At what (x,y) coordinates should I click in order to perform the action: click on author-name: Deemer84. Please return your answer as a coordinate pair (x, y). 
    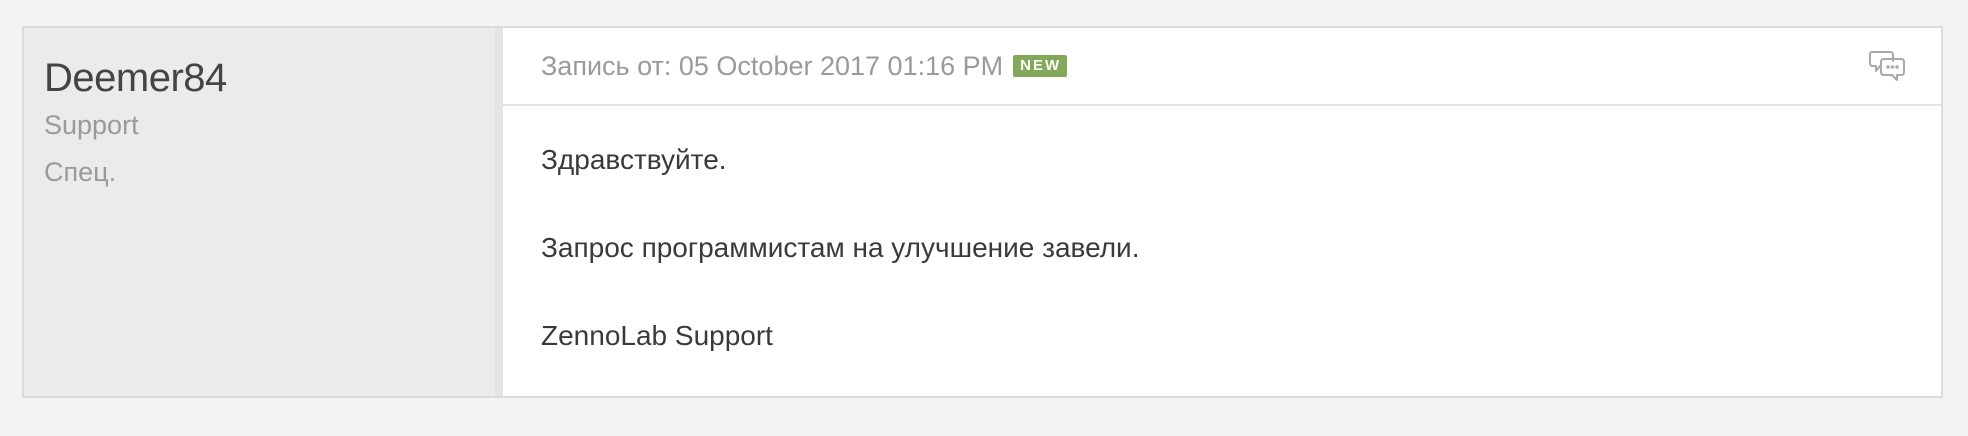
    Looking at the image, I should click on (269, 78).